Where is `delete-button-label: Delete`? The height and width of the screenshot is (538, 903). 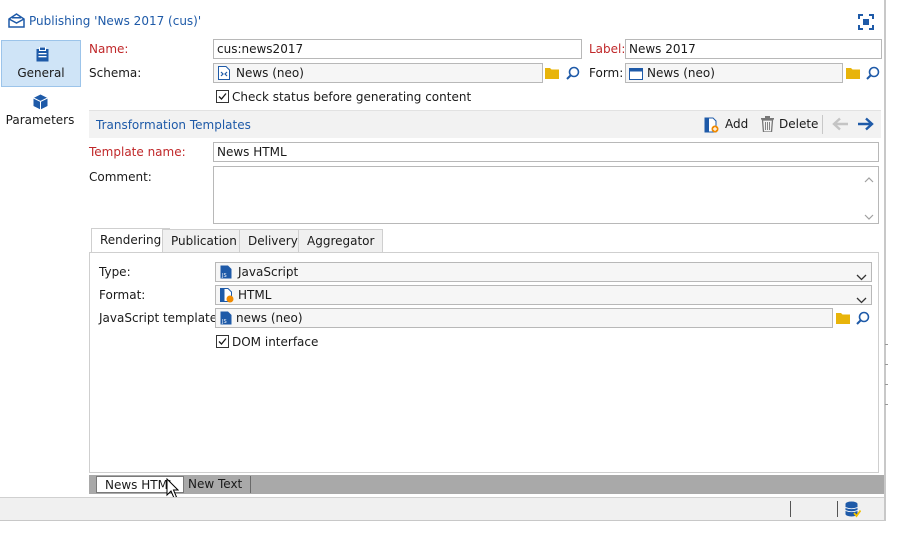 delete-button-label: Delete is located at coordinates (799, 124).